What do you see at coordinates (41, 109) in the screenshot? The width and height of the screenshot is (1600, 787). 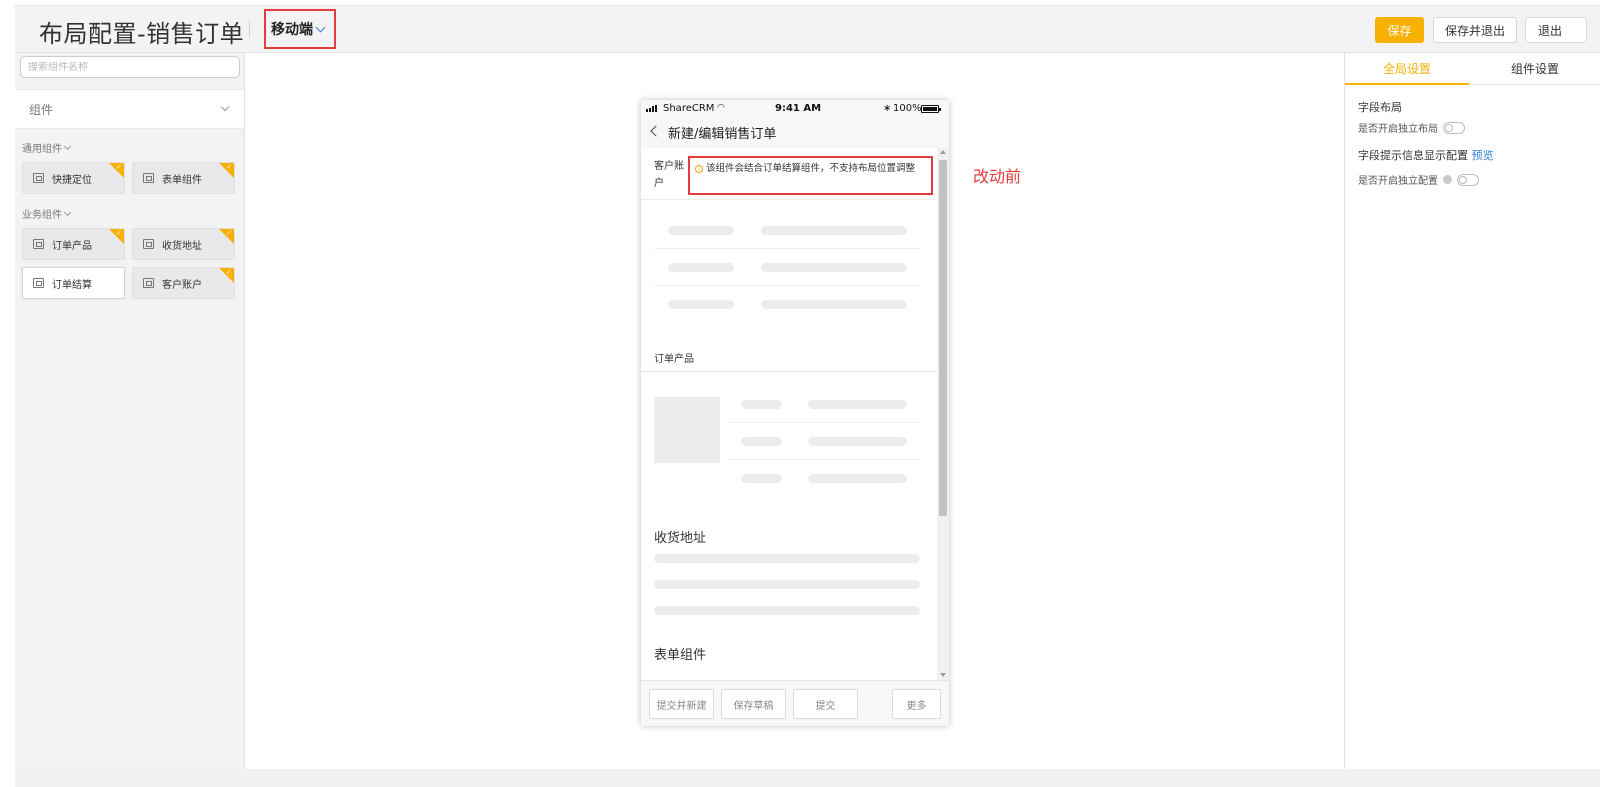 I see `components-section-label: 组件` at bounding box center [41, 109].